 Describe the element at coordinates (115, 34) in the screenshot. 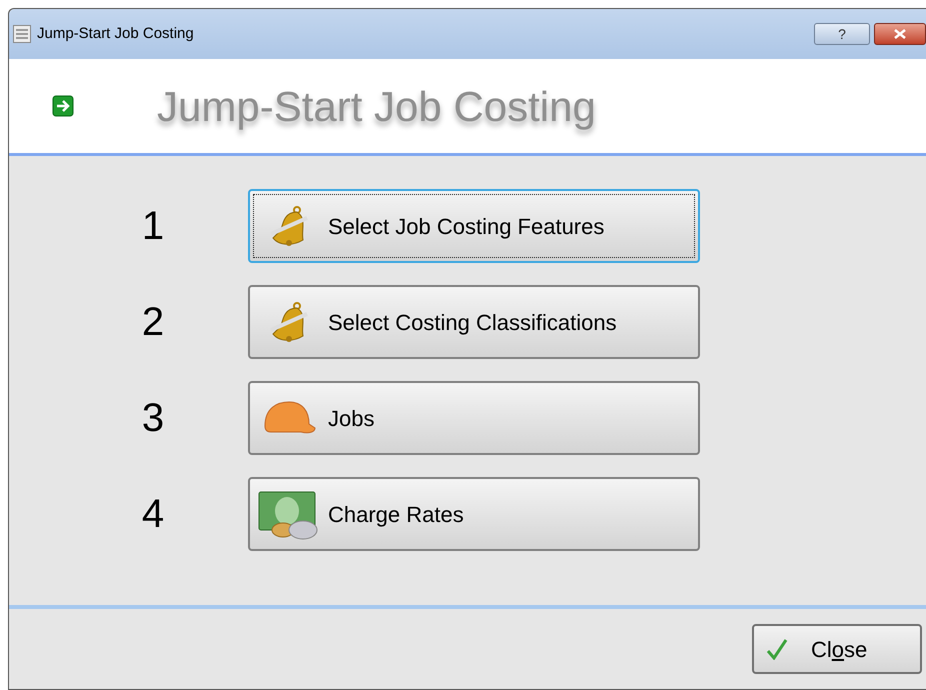

I see `window-title: Jump-Start Job Costing` at that location.